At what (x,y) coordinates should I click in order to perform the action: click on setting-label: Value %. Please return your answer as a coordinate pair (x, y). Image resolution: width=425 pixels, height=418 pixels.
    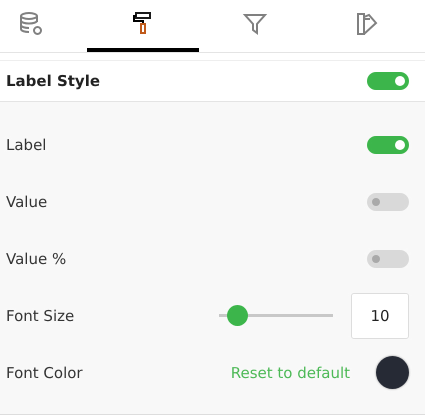
    Looking at the image, I should click on (37, 259).